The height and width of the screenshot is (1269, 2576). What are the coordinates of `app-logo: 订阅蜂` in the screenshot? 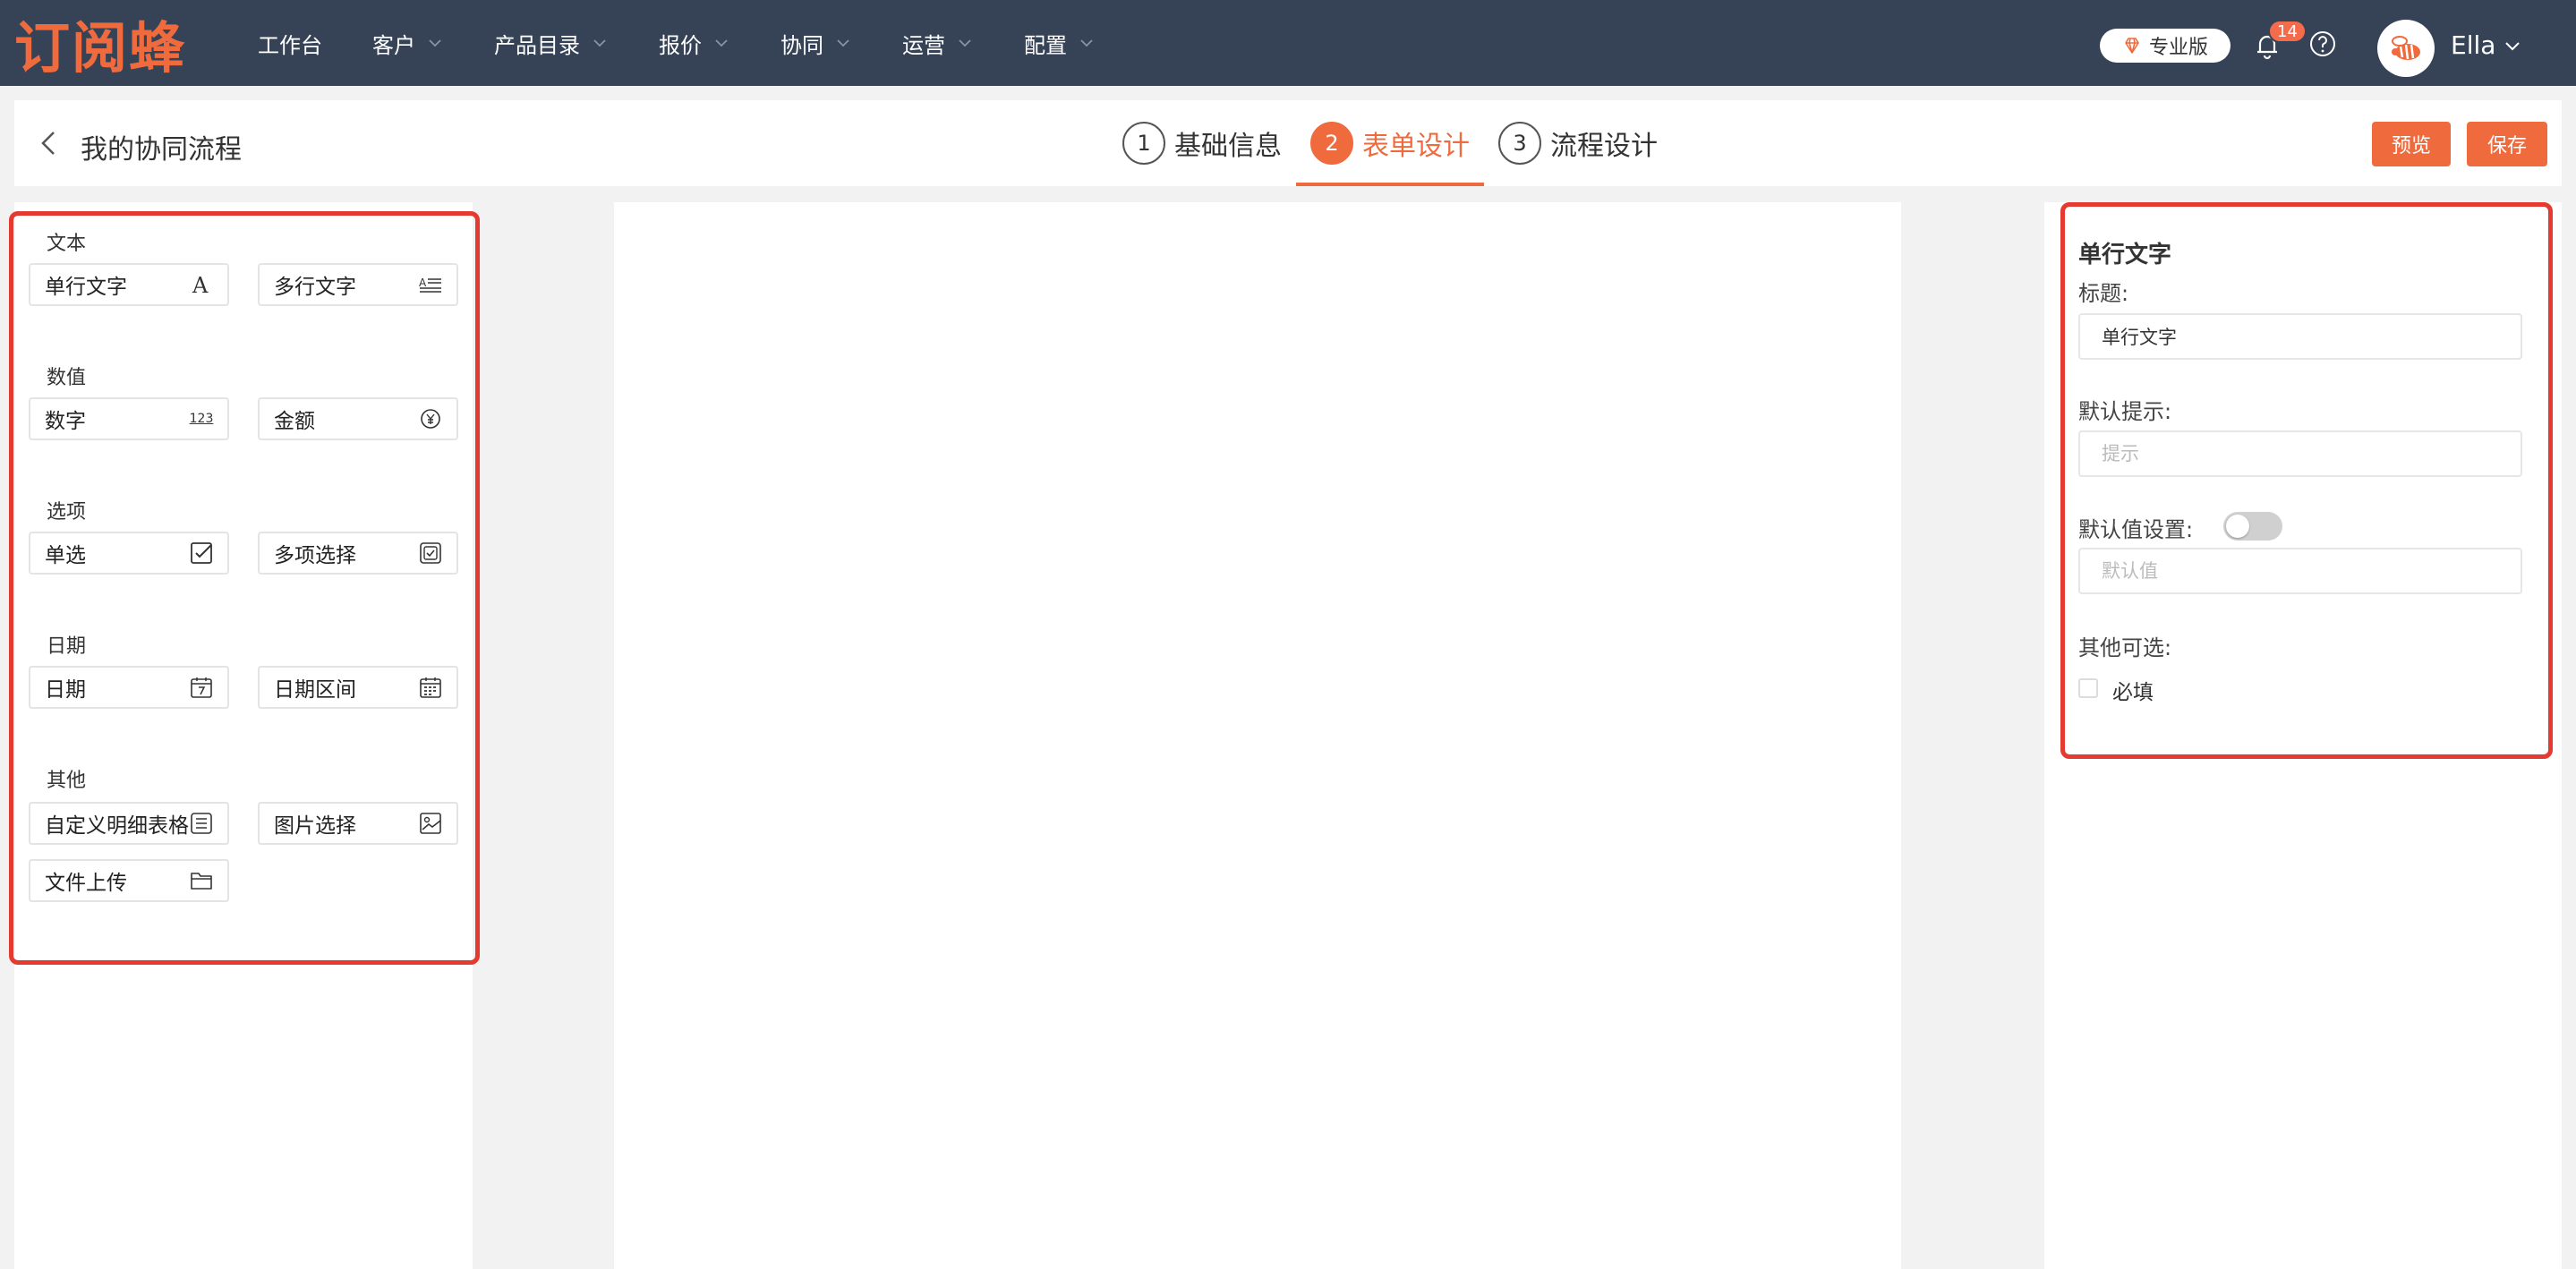 It's located at (100, 47).